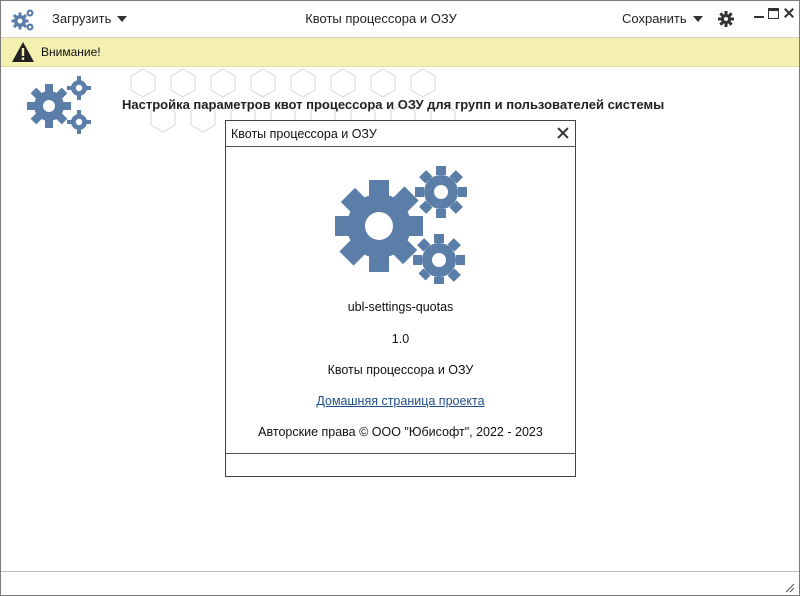 The image size is (800, 596). Describe the element at coordinates (400, 339) in the screenshot. I see `version-label: 1.0` at that location.